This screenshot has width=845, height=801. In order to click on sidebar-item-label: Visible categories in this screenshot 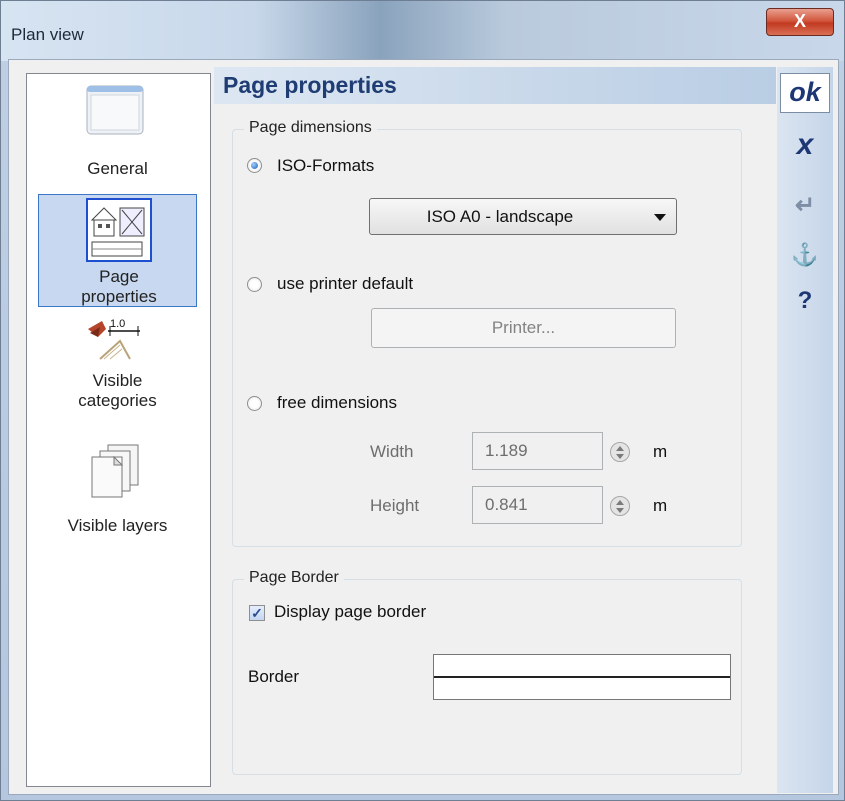, I will do `click(117, 390)`.